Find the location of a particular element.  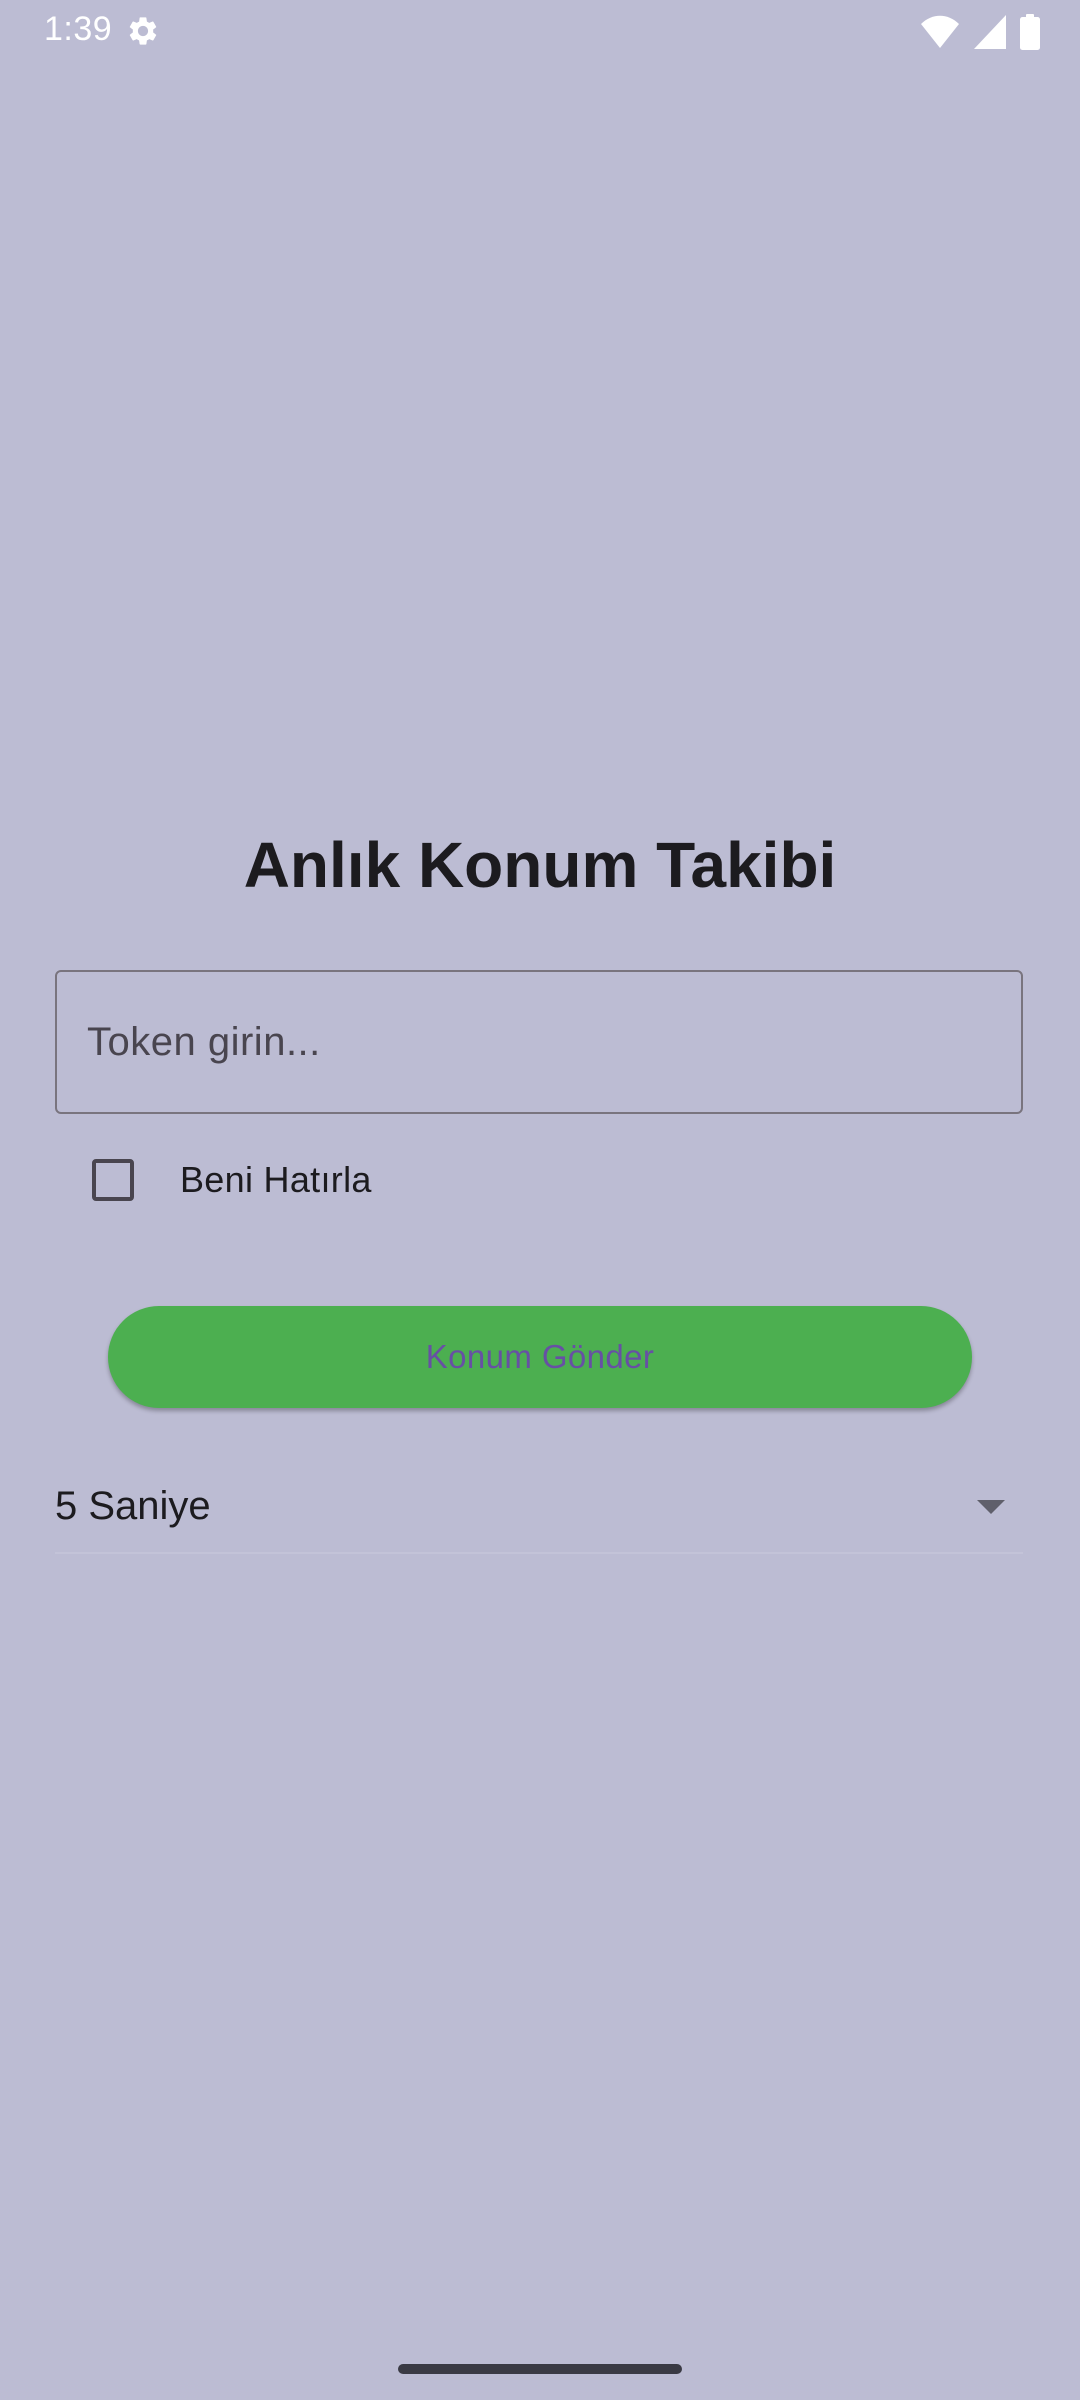

token-field is located at coordinates (539, 1042).